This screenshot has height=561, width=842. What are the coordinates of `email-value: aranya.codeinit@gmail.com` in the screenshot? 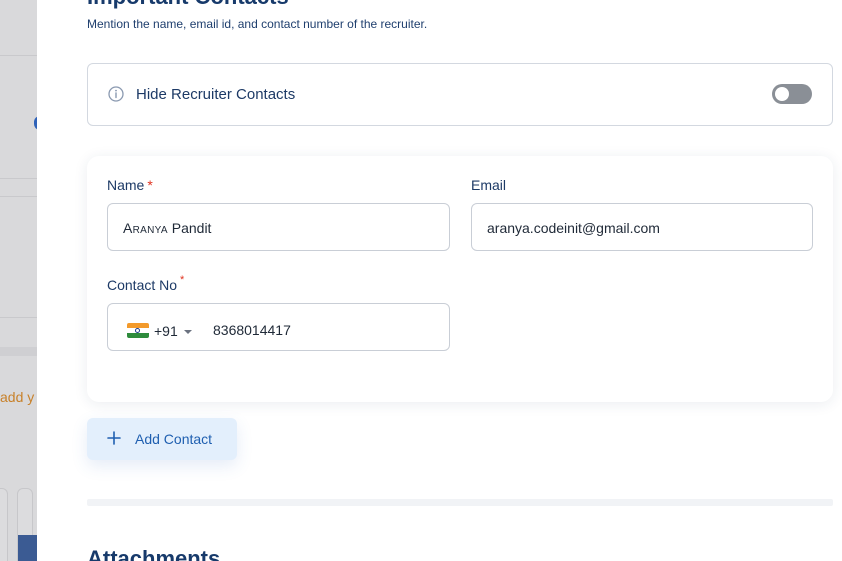 It's located at (573, 228).